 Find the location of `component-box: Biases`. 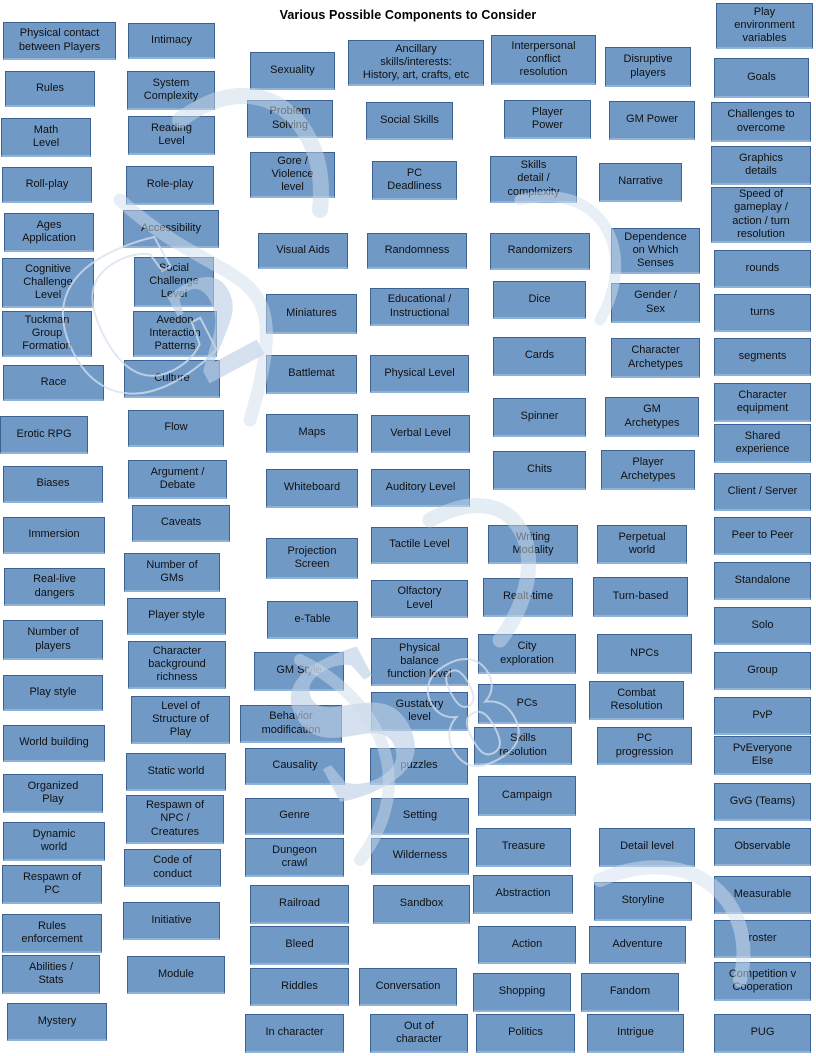

component-box: Biases is located at coordinates (53, 484).